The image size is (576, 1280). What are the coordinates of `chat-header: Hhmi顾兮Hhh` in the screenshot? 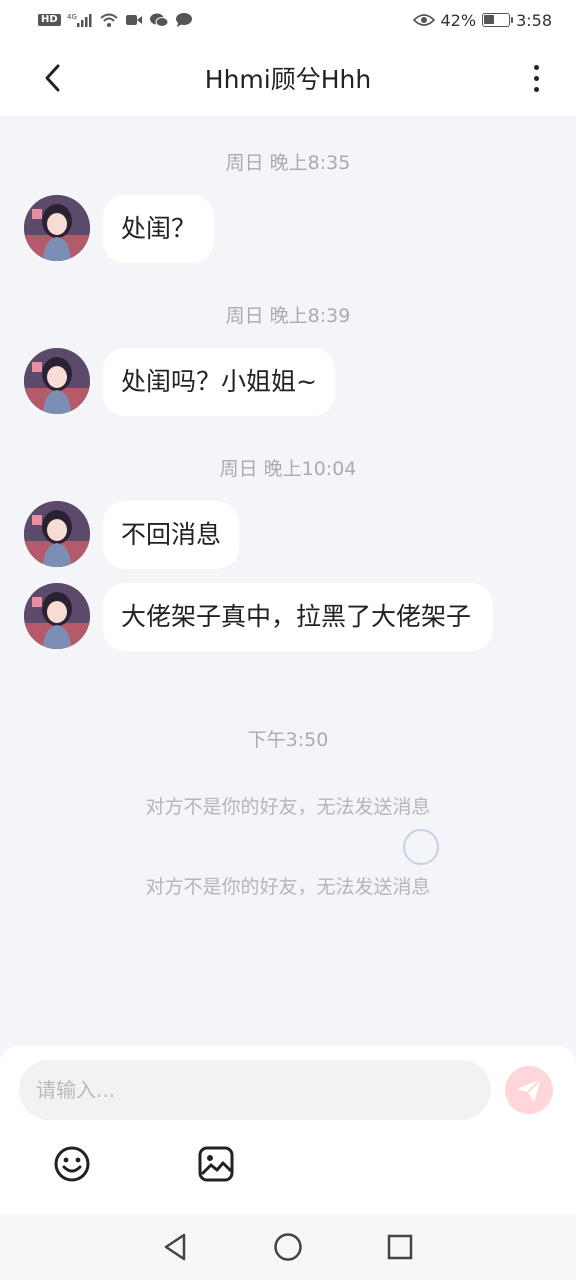 It's located at (288, 78).